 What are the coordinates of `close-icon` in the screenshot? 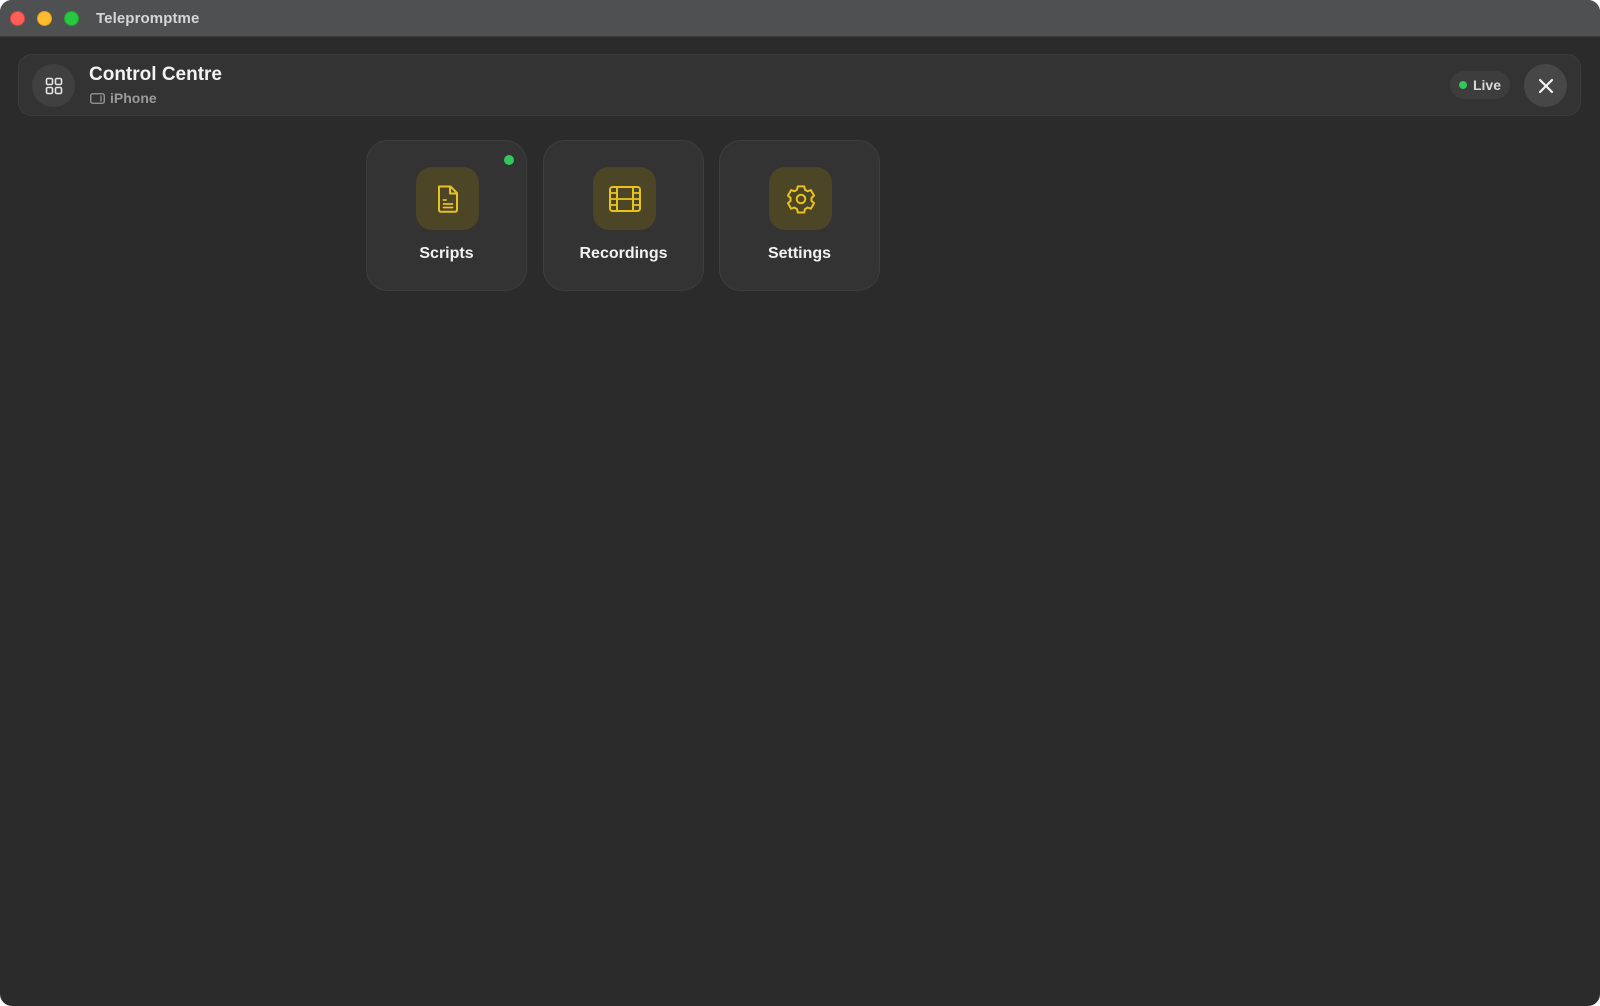 It's located at (1546, 86).